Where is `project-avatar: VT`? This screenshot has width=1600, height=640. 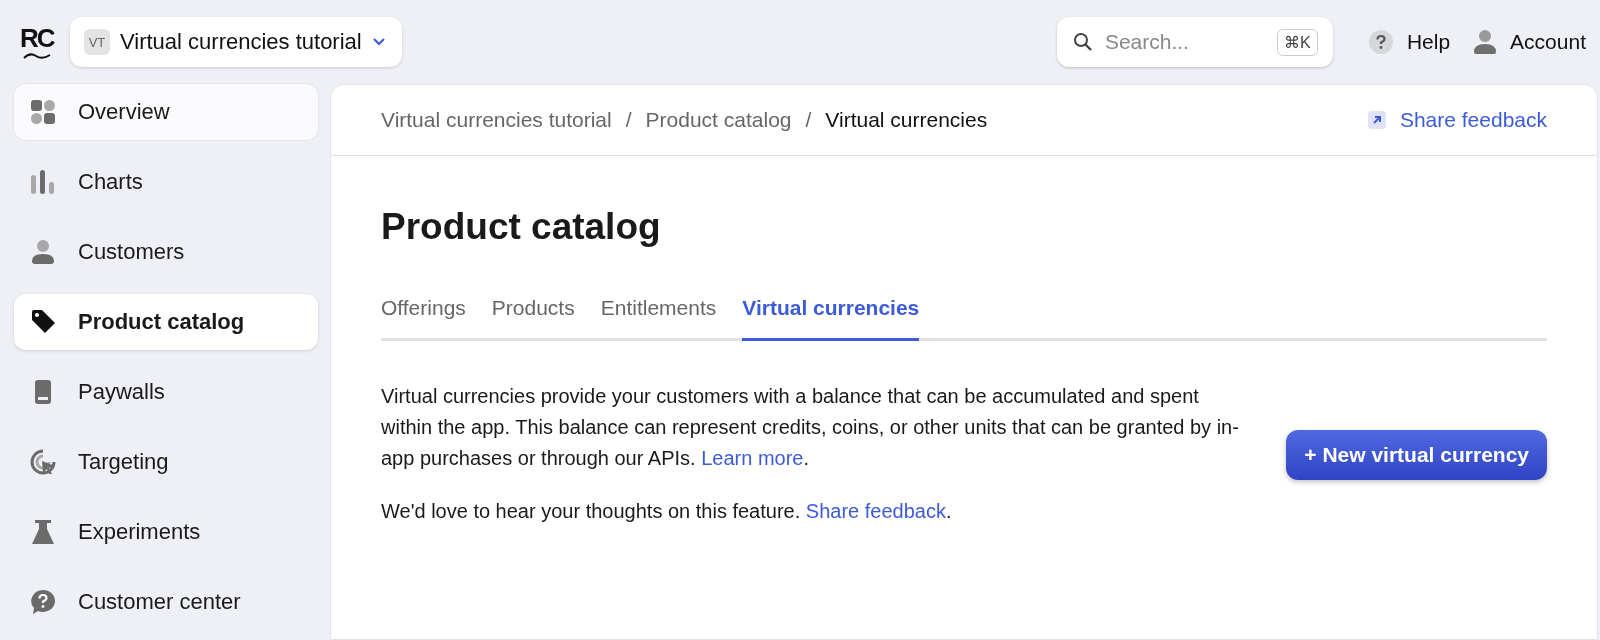 project-avatar: VT is located at coordinates (97, 42).